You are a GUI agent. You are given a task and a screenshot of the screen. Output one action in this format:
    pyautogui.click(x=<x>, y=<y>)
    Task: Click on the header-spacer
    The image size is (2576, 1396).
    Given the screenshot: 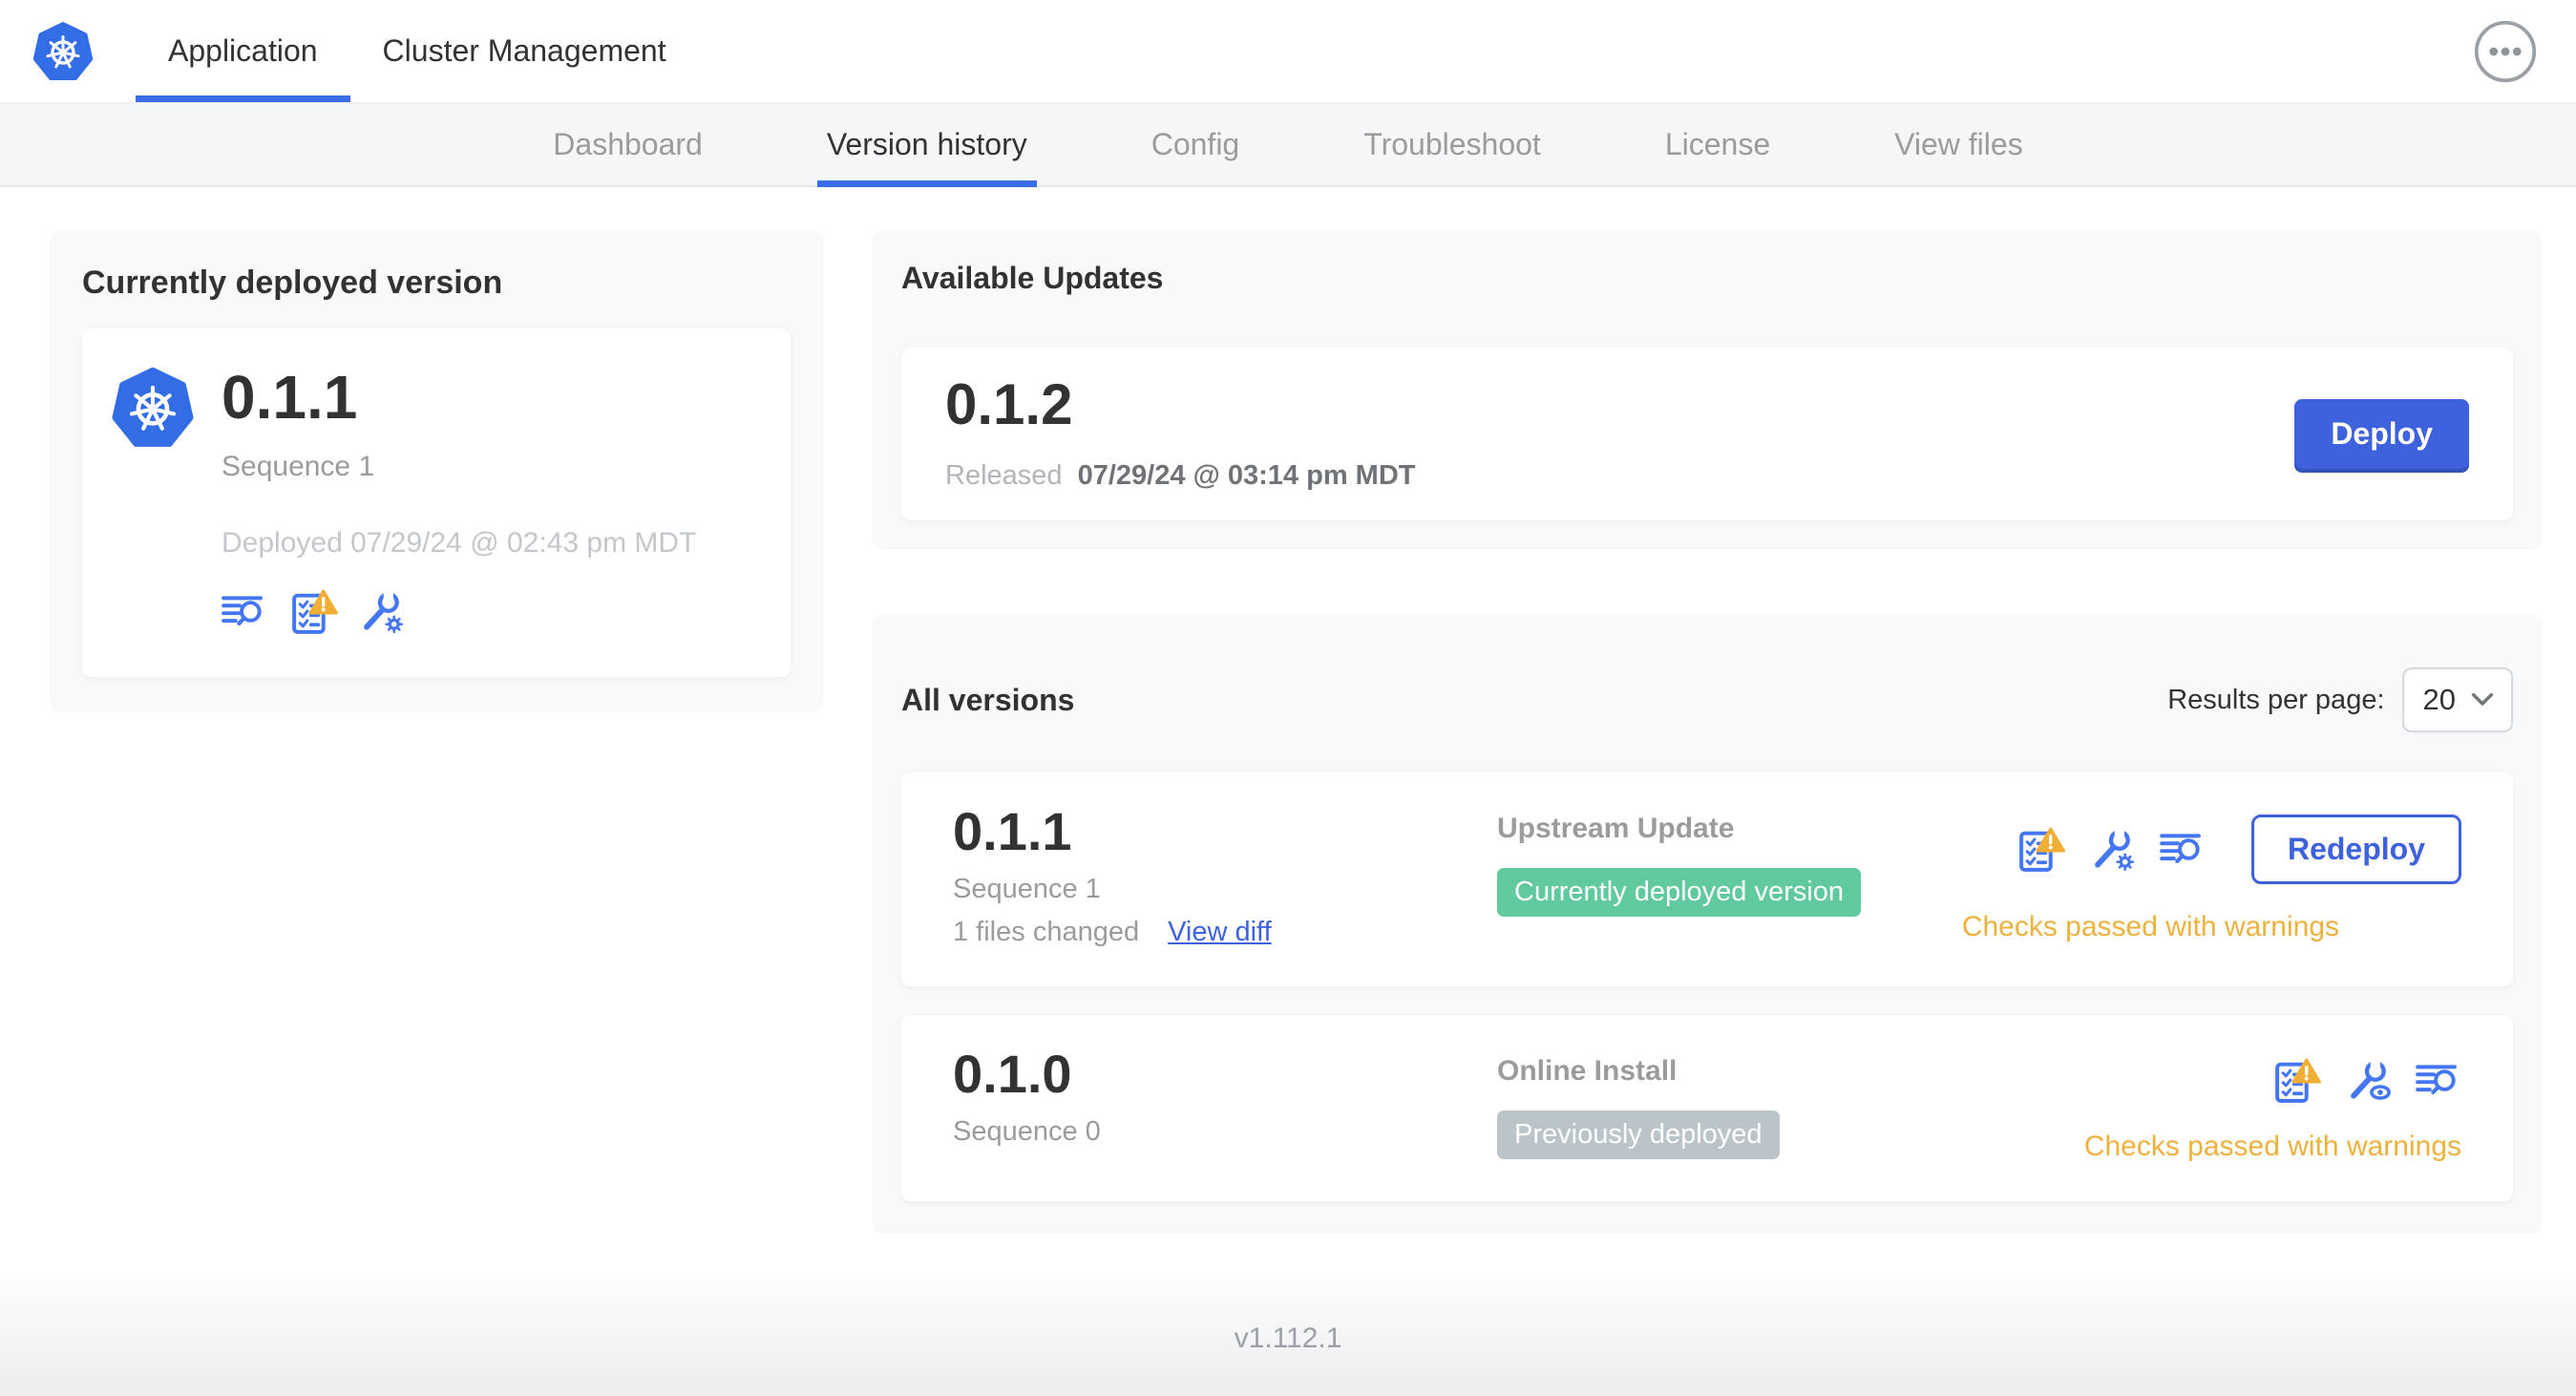 What is the action you would take?
    pyautogui.click(x=1586, y=51)
    